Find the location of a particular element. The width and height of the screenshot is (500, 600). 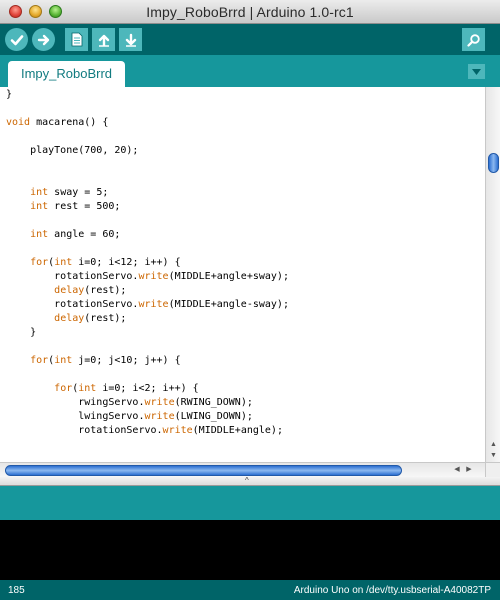

code-token: (MIDDLE+angle+sway); is located at coordinates (228, 276).